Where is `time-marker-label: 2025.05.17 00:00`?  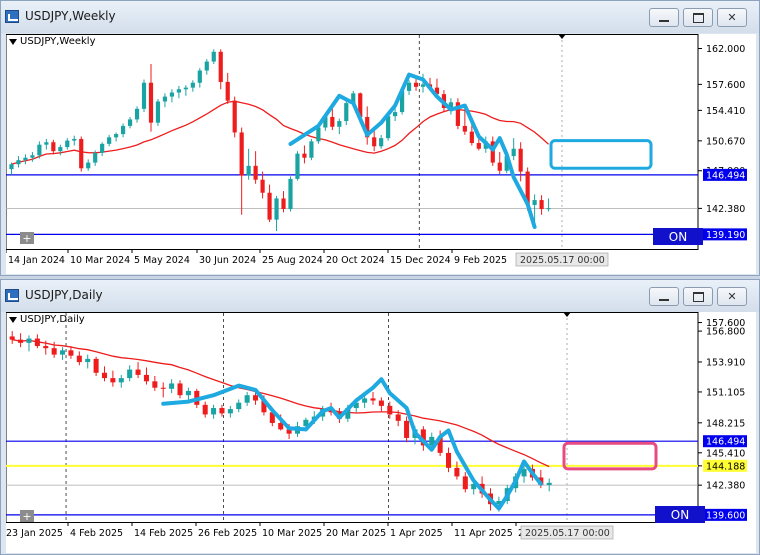
time-marker-label: 2025.05.17 00:00 is located at coordinates (567, 533).